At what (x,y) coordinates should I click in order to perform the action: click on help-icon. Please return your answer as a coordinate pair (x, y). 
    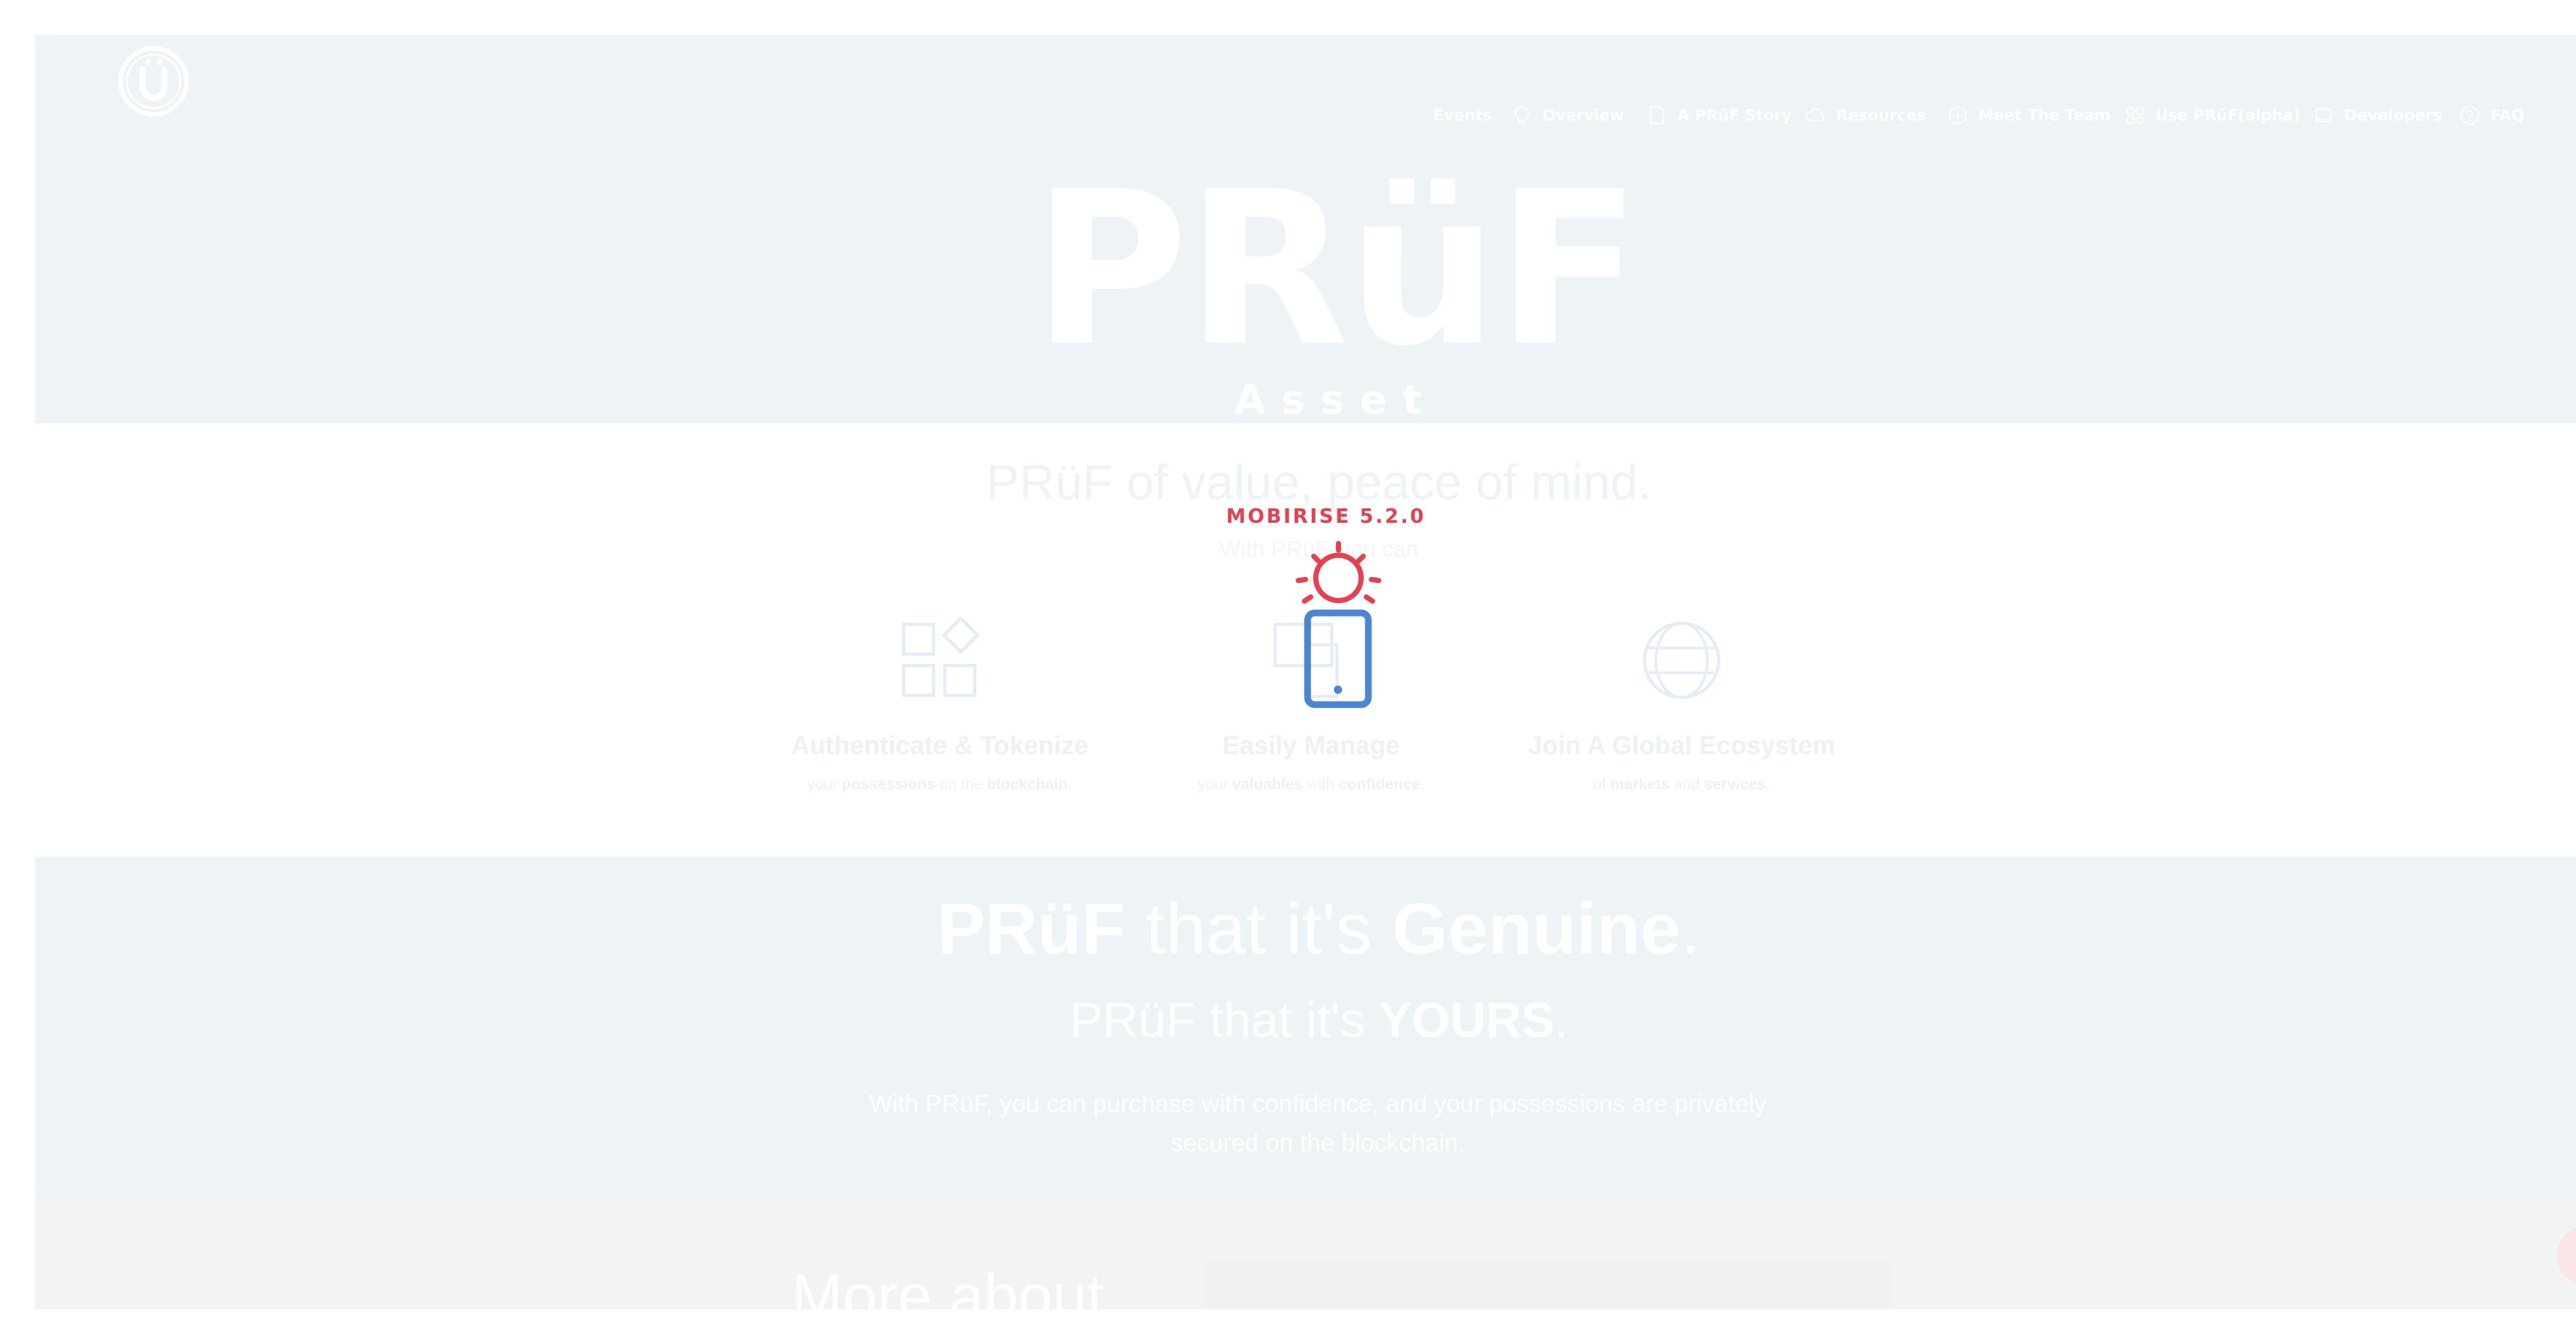
    Looking at the image, I should click on (2470, 115).